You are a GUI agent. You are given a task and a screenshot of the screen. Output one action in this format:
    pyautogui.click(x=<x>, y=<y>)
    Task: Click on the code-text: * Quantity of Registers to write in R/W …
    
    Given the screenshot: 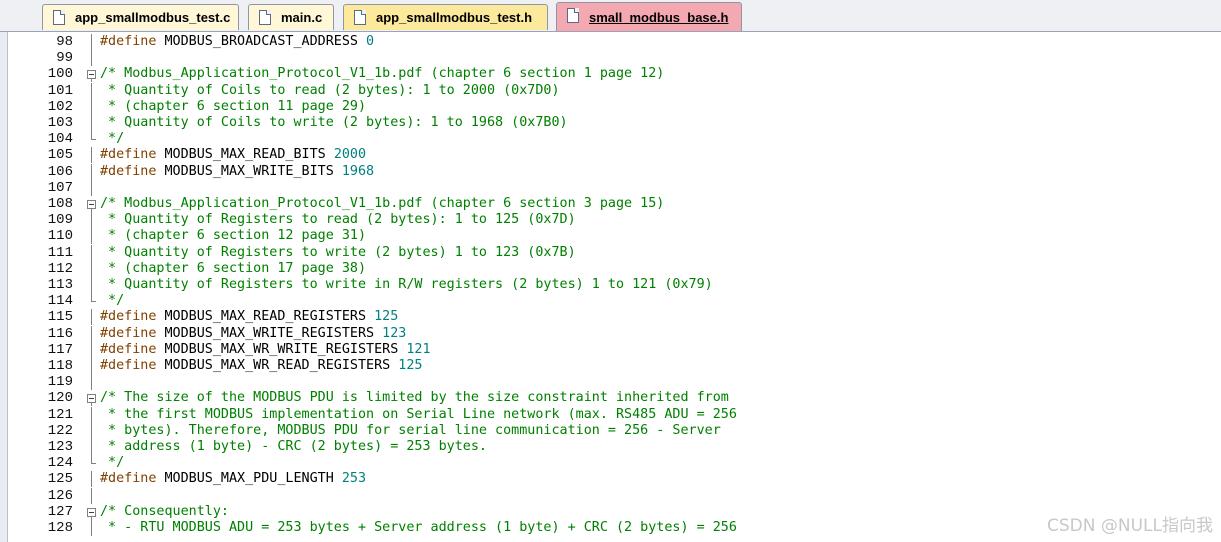 What is the action you would take?
    pyautogui.click(x=406, y=285)
    